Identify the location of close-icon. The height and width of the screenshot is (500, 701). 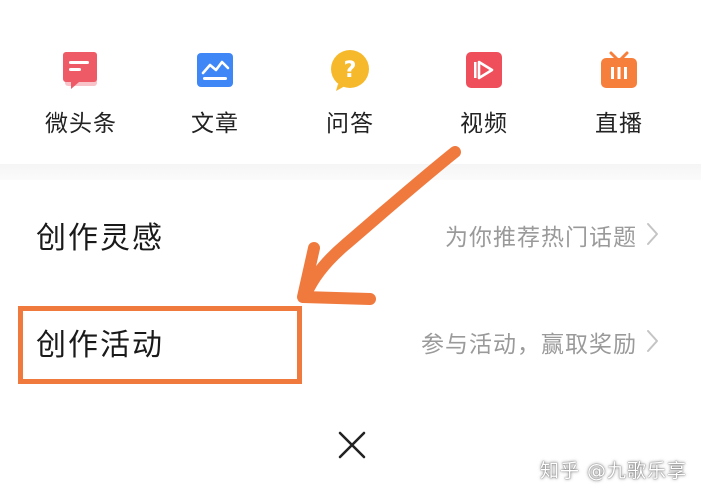
(352, 445).